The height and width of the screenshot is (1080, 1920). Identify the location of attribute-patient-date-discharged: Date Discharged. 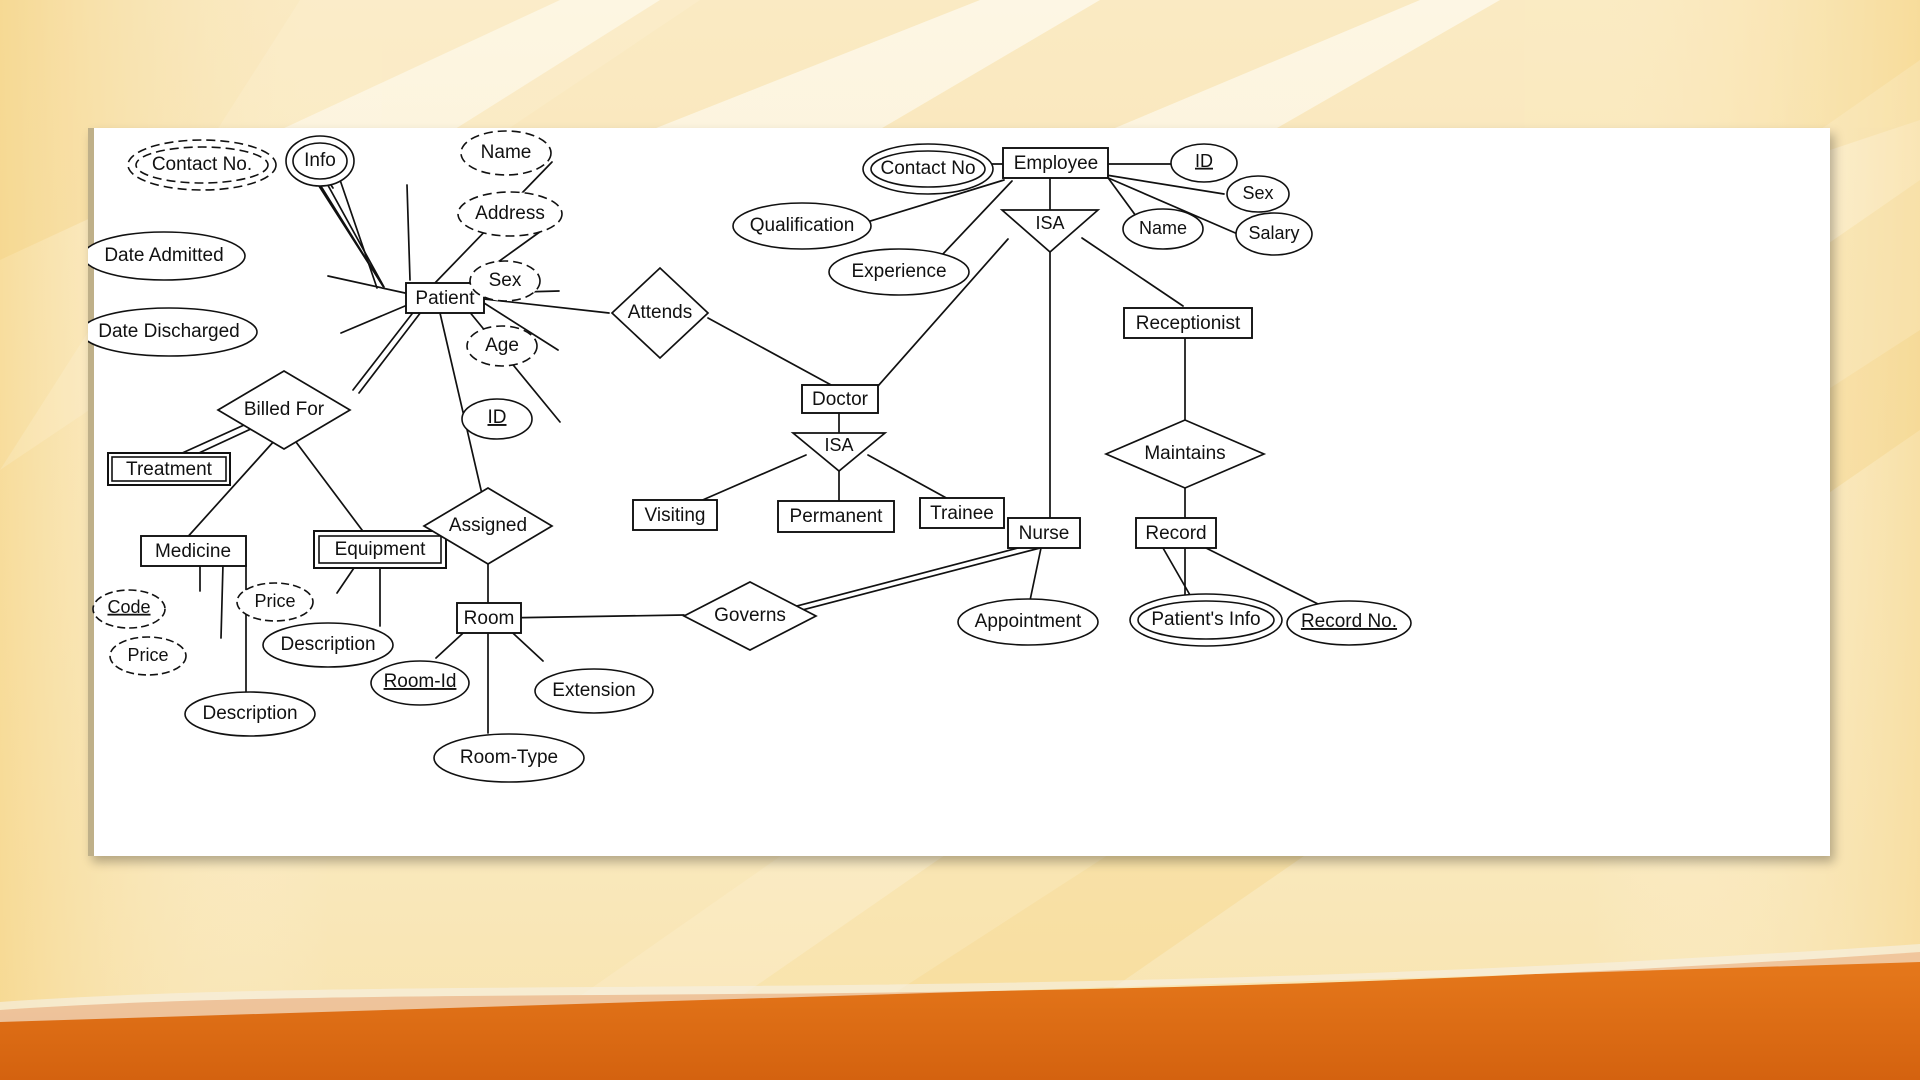
(173, 332).